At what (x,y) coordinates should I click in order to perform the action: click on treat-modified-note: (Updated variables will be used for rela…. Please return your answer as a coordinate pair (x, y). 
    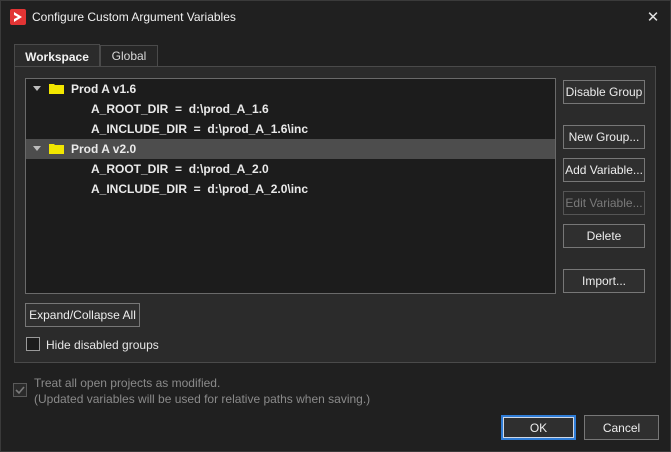
    Looking at the image, I should click on (202, 399).